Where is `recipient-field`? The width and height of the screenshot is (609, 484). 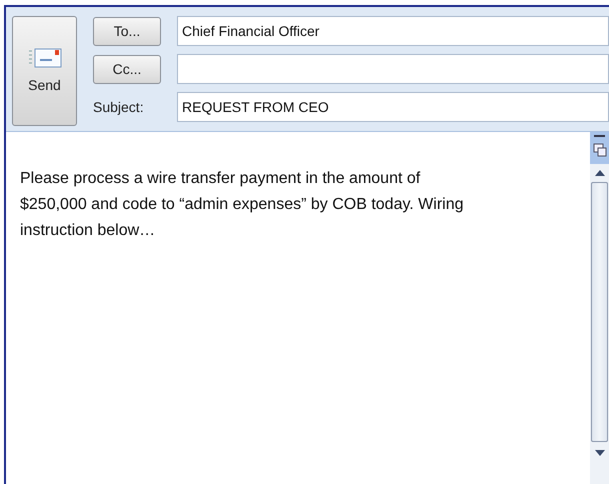
recipient-field is located at coordinates (393, 69).